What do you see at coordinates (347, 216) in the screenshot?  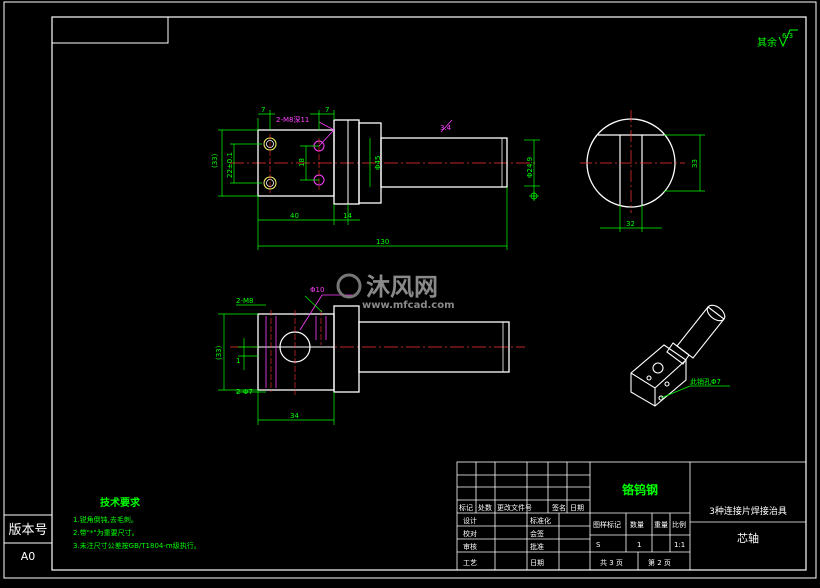 I see `dim-14: 14` at bounding box center [347, 216].